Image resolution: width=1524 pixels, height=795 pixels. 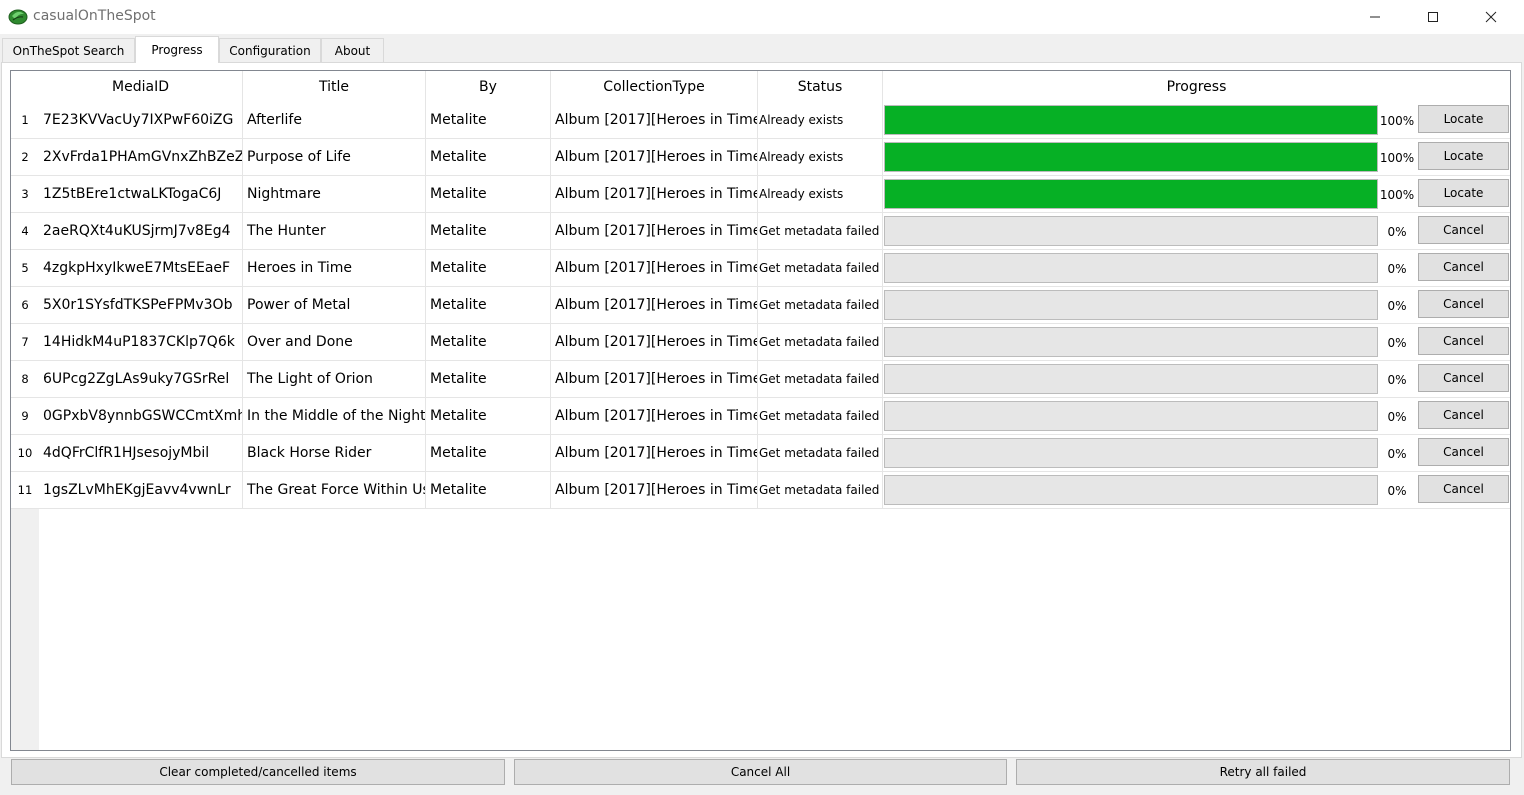 I want to click on header-label: Status, so click(x=820, y=86).